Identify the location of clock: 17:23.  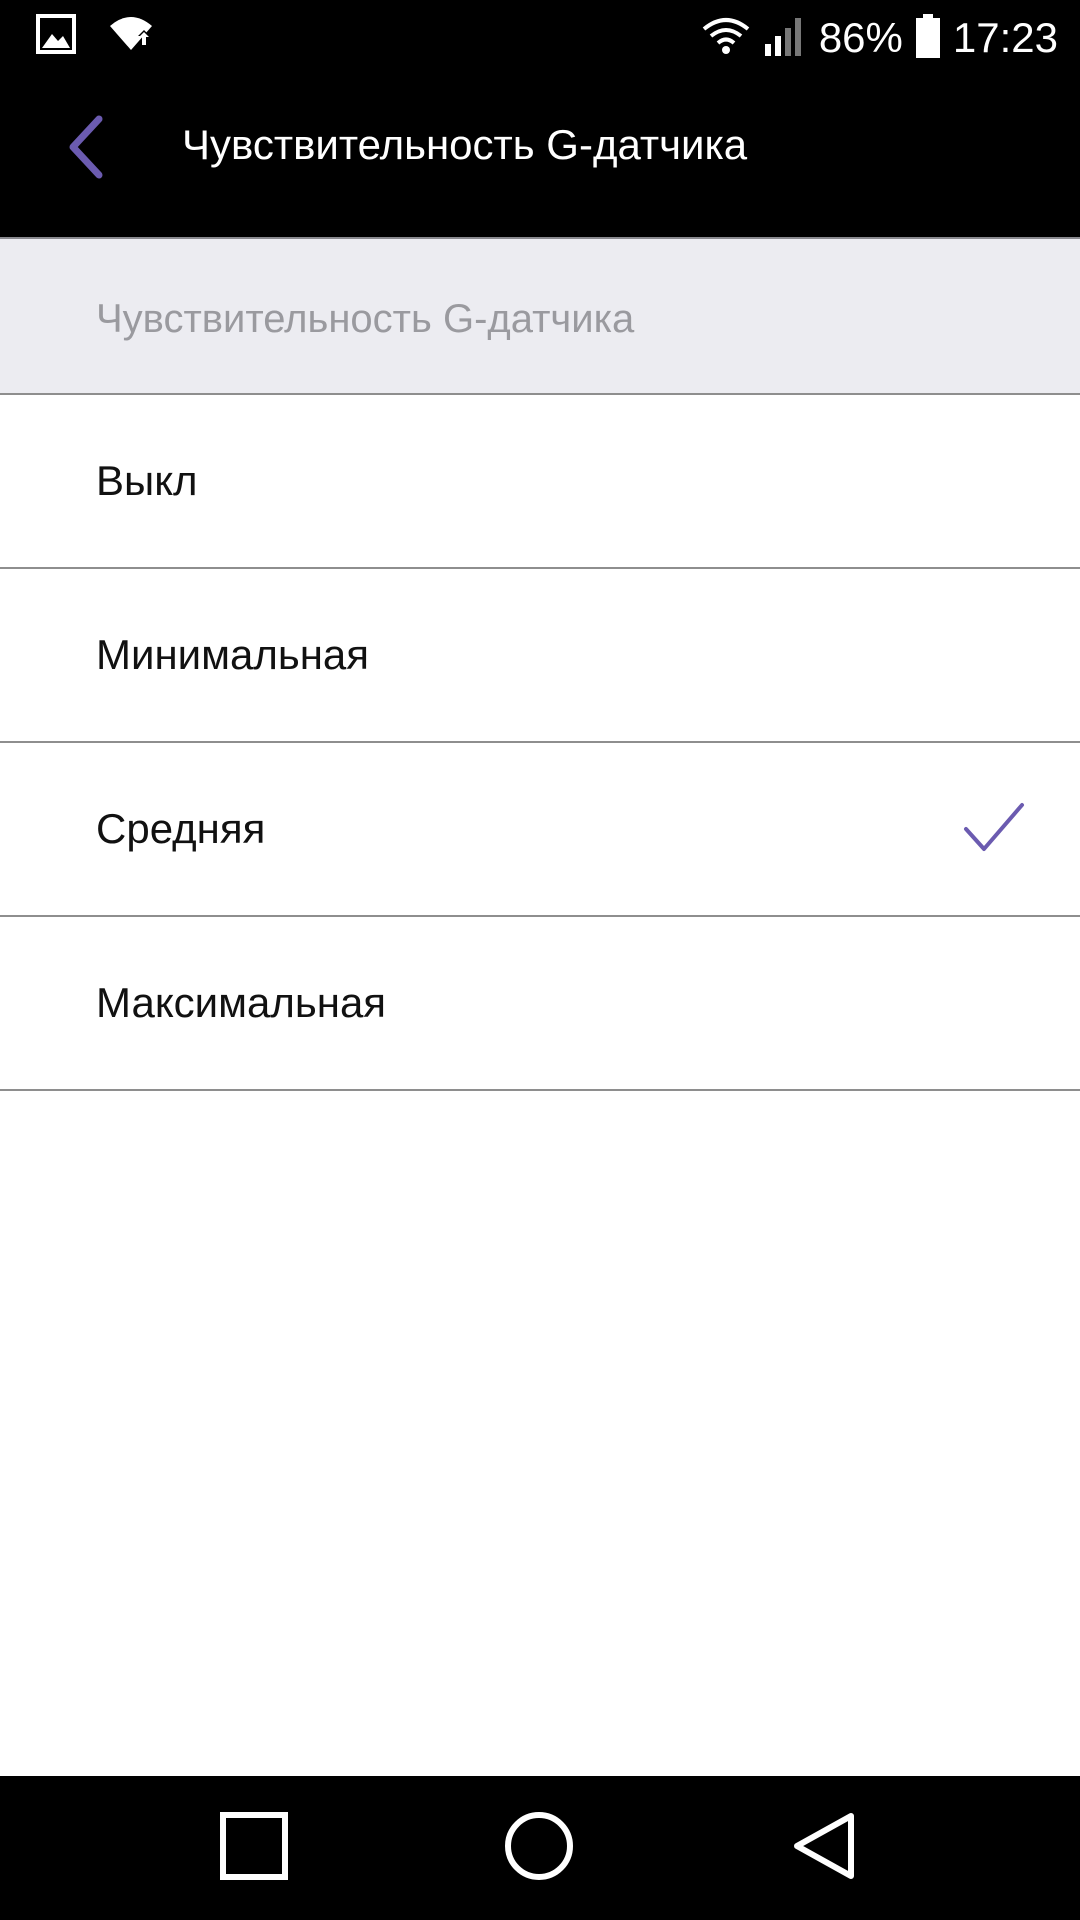
(1005, 37).